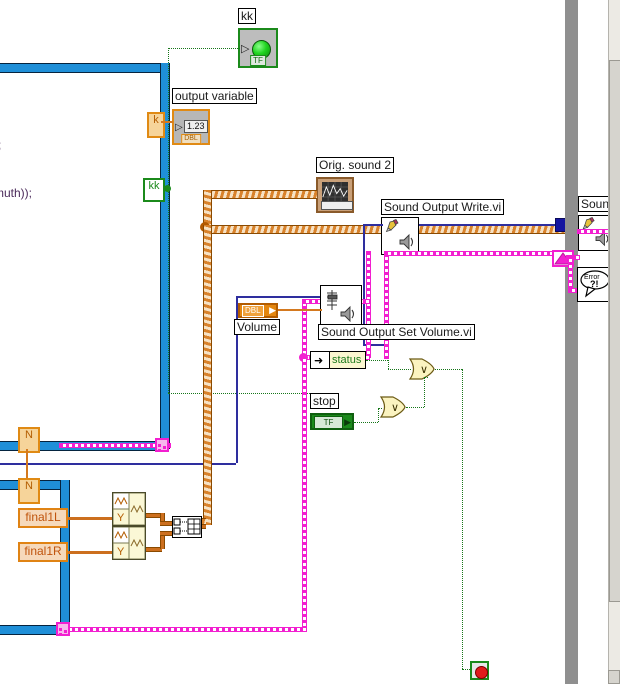 This screenshot has height=684, width=620. Describe the element at coordinates (377, 360) in the screenshot. I see `status-or-wire-h` at that location.